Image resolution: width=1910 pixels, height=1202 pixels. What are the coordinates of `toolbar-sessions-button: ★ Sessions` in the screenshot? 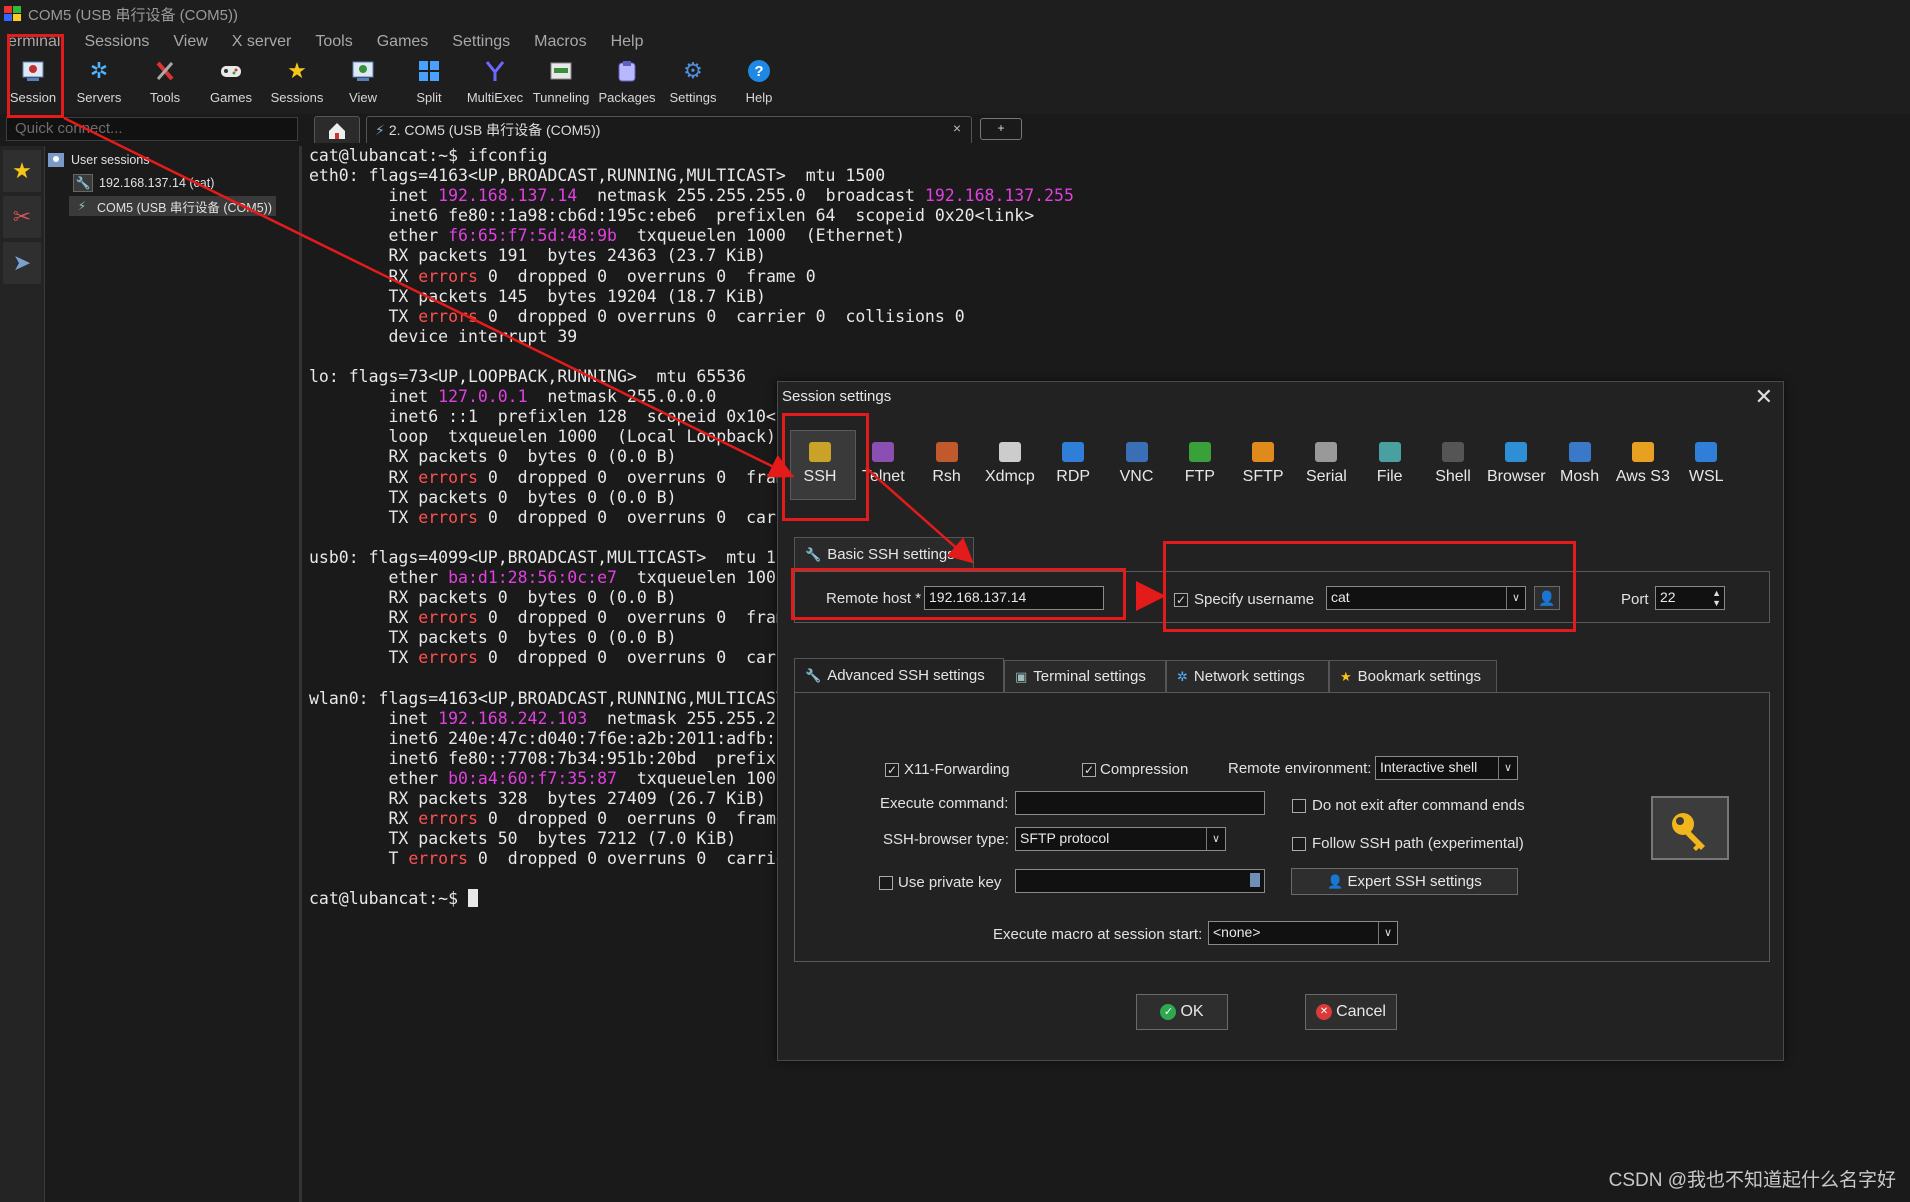 It's located at (297, 85).